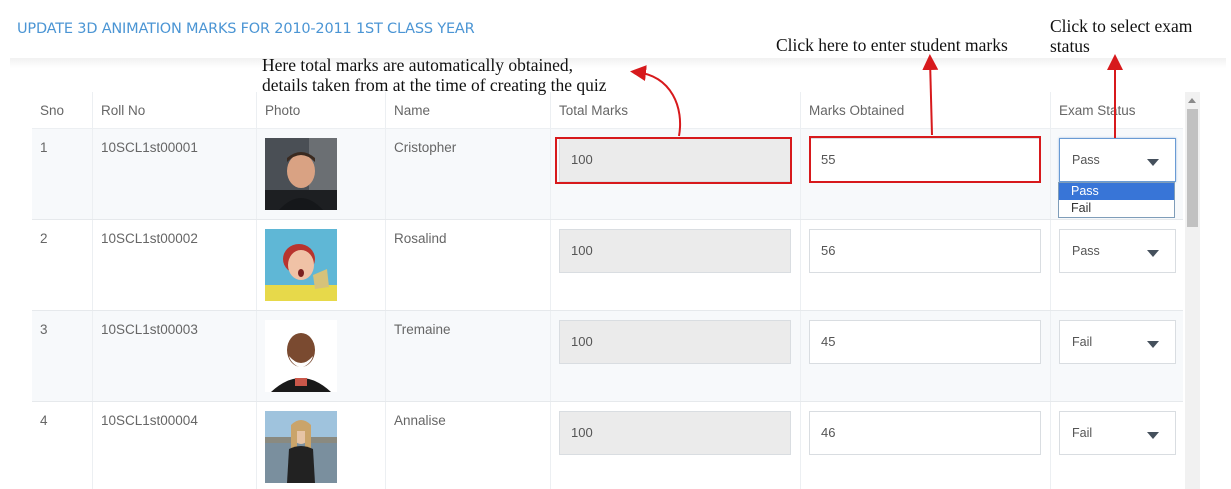 The height and width of the screenshot is (489, 1231). I want to click on header-sno: Sno, so click(52, 110).